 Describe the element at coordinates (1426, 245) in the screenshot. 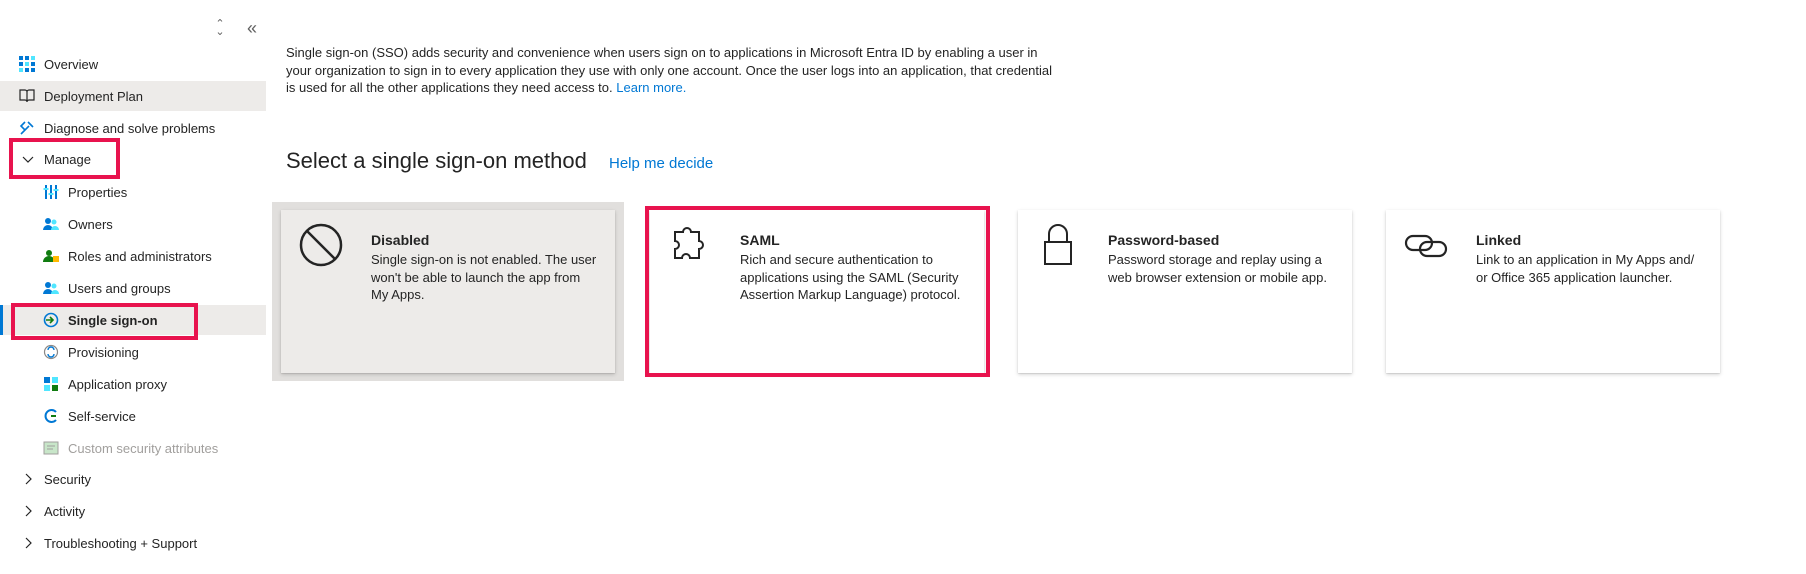

I see `link-icon` at that location.